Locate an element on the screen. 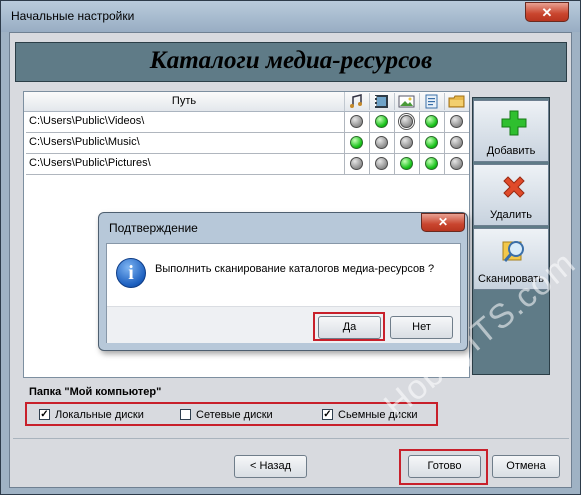 This screenshot has width=581, height=495. dialog-close-button: ✕ is located at coordinates (443, 222).